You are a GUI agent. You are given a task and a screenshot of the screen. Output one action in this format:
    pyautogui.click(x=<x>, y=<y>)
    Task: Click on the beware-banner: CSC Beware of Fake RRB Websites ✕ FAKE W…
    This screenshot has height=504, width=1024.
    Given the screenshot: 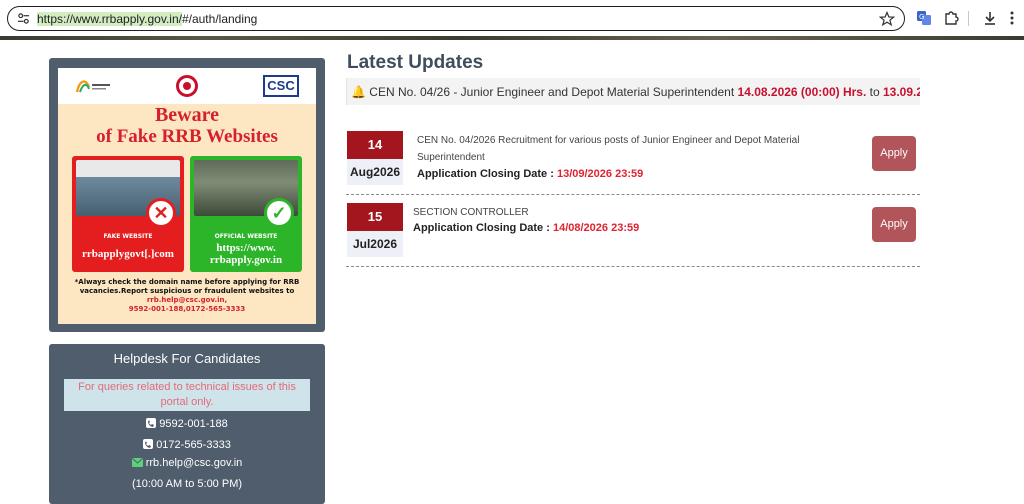 What is the action you would take?
    pyautogui.click(x=187, y=196)
    